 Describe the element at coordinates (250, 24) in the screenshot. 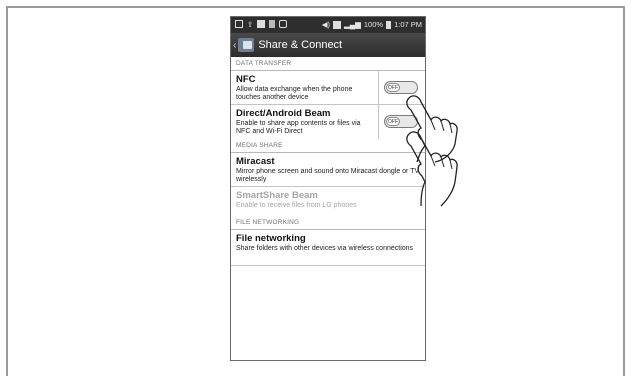

I see `upload-icon: ⇧` at that location.